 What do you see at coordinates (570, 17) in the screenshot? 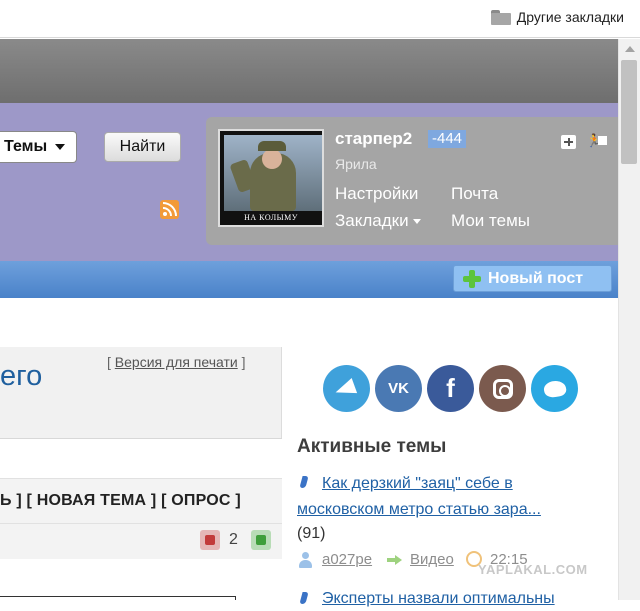
I see `other-bookmarks-label: Другие закладки` at bounding box center [570, 17].